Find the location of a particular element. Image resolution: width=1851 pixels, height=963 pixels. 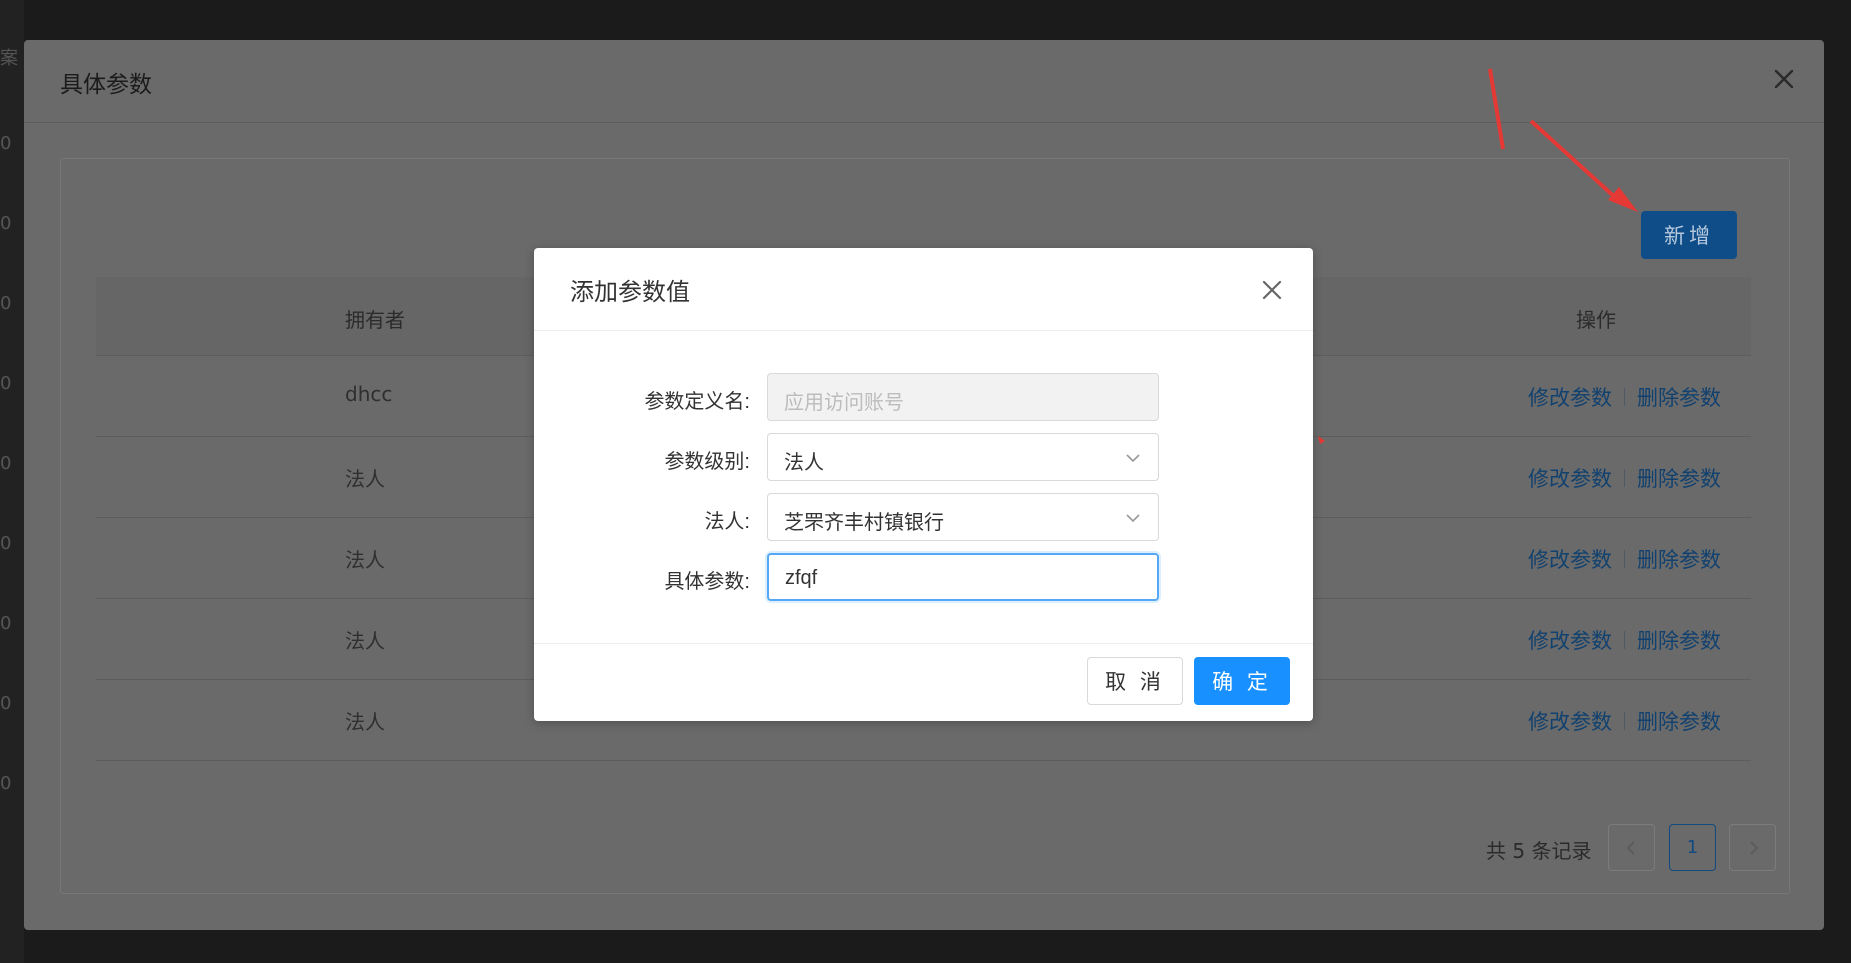

outer-modal-header: 具体参数 is located at coordinates (924, 81).